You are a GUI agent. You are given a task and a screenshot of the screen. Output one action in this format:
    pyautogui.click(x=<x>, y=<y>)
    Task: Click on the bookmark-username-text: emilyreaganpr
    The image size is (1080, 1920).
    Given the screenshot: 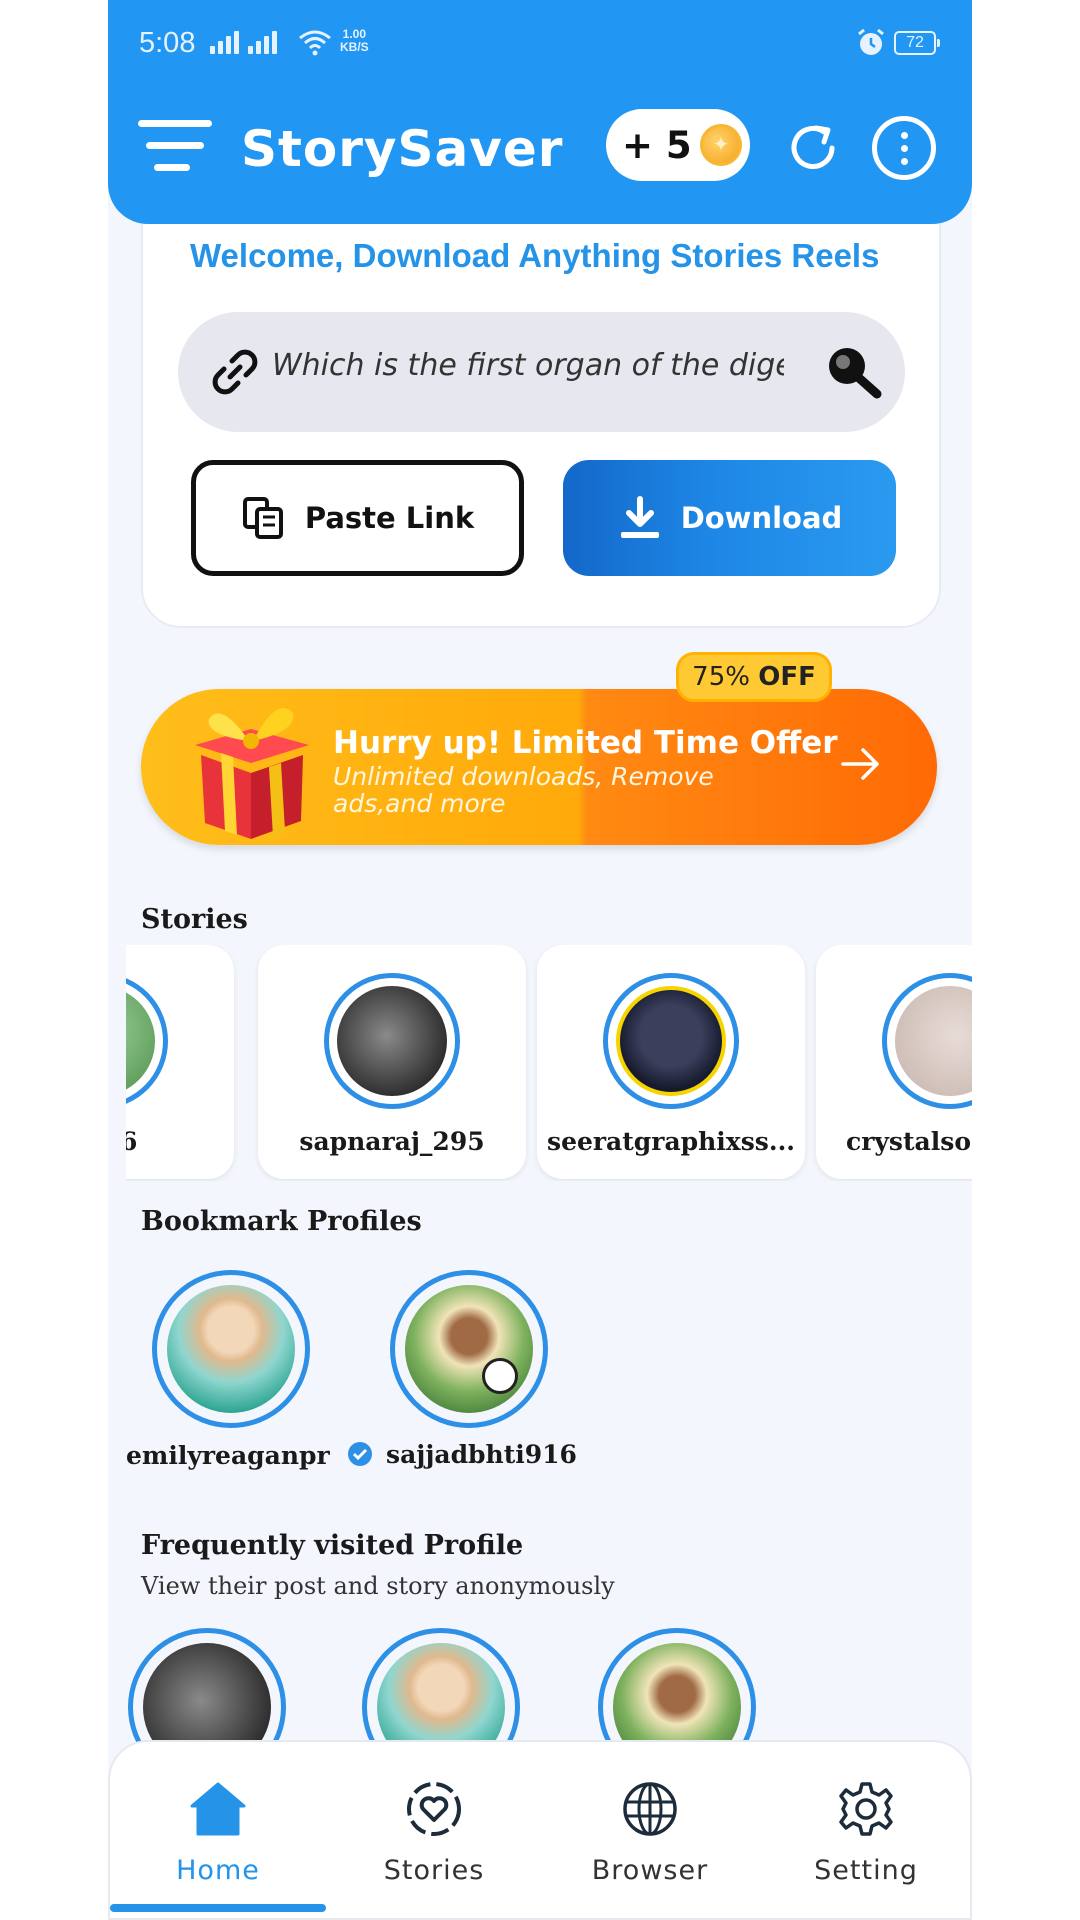 What is the action you would take?
    pyautogui.click(x=228, y=1455)
    